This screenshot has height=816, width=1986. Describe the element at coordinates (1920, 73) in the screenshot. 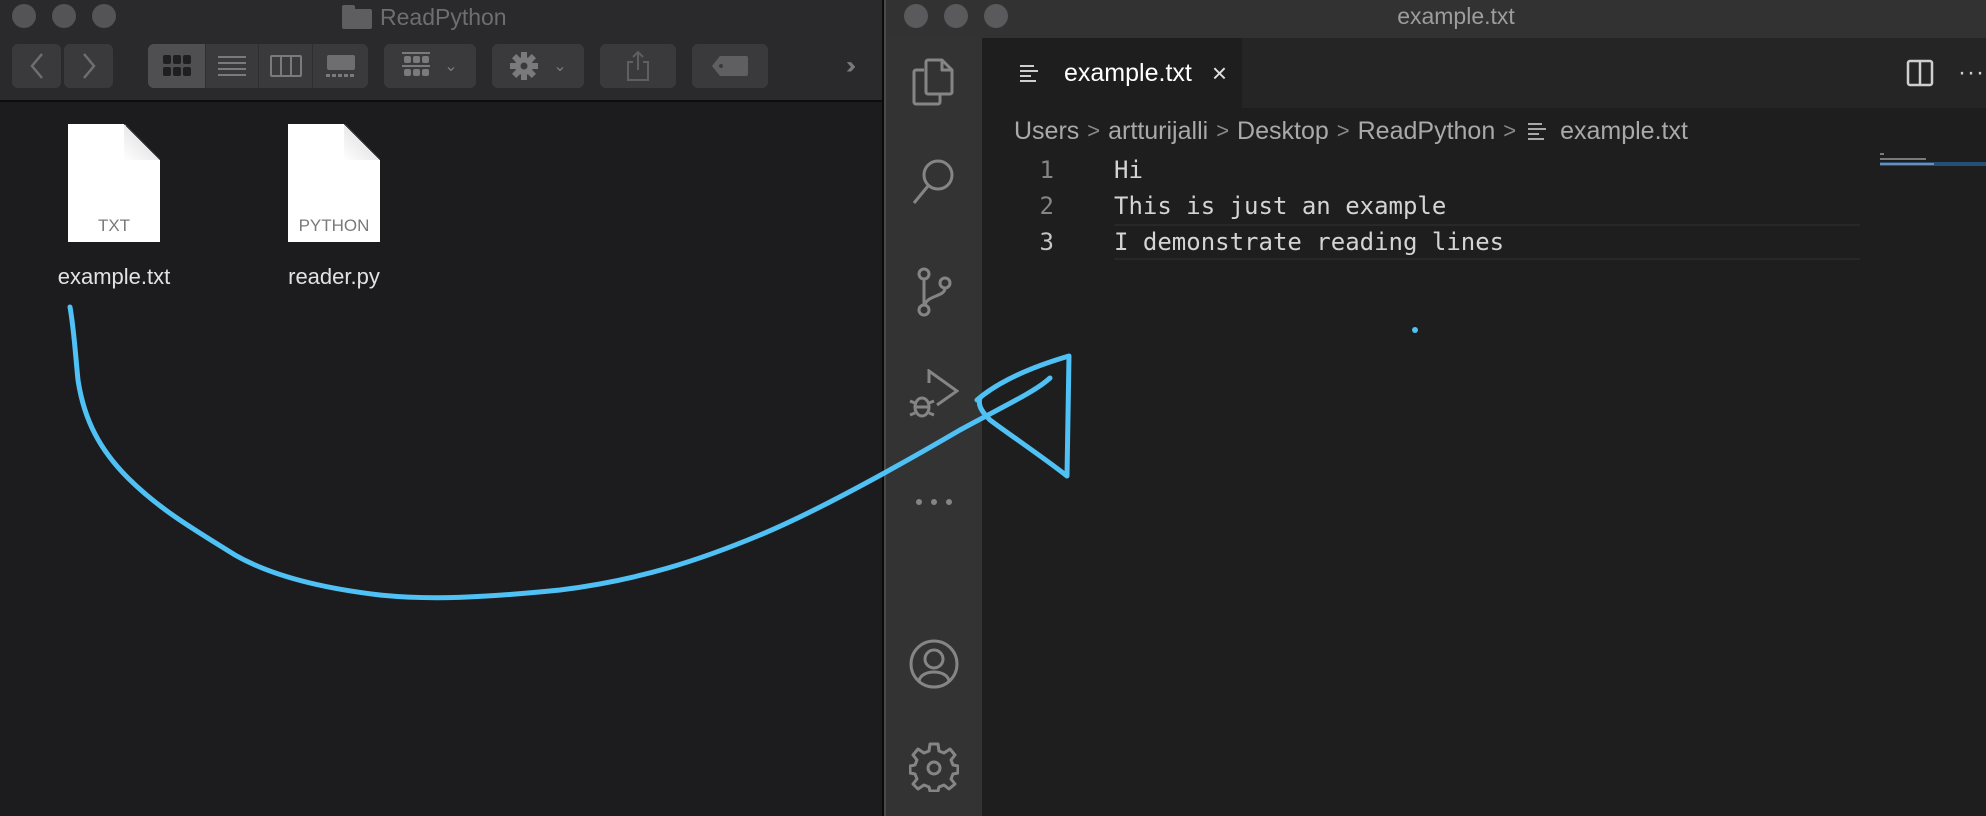

I see `split-editor-icon` at that location.